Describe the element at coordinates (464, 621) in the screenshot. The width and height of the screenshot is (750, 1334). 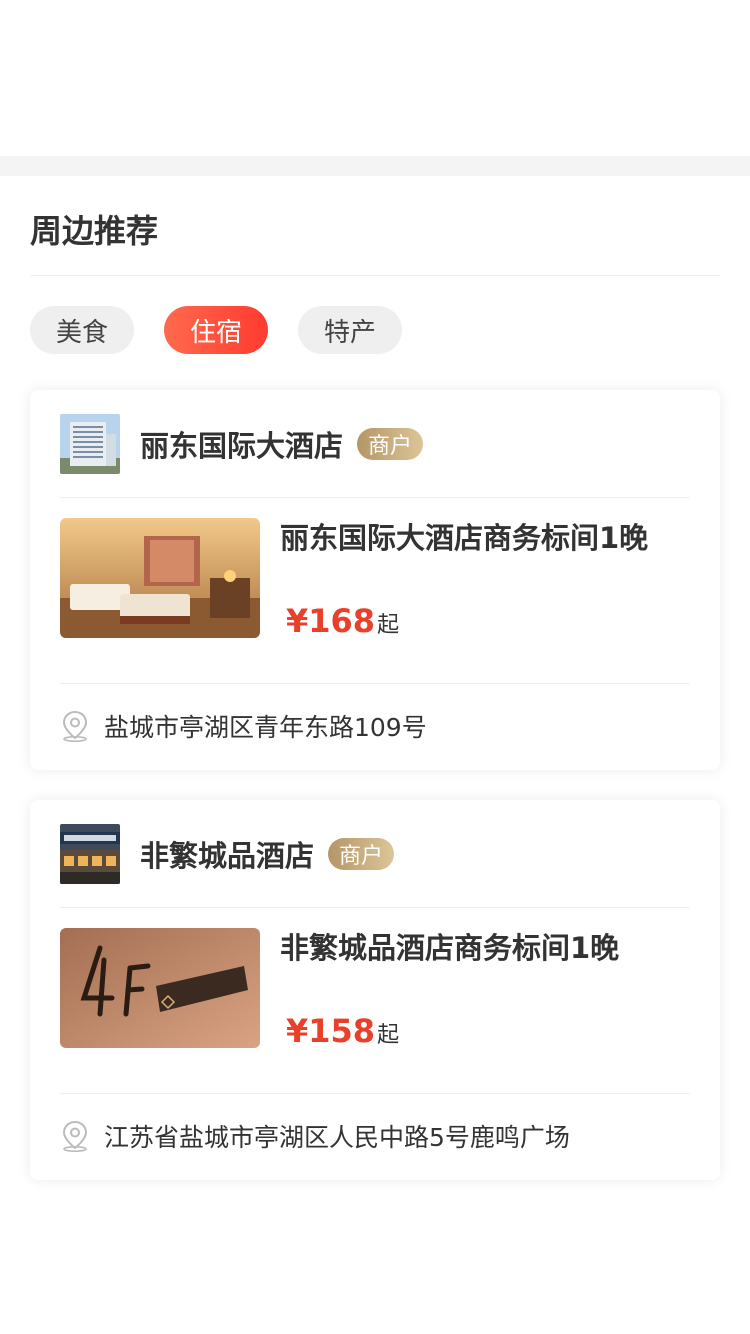
I see `price-row: ¥168 起` at that location.